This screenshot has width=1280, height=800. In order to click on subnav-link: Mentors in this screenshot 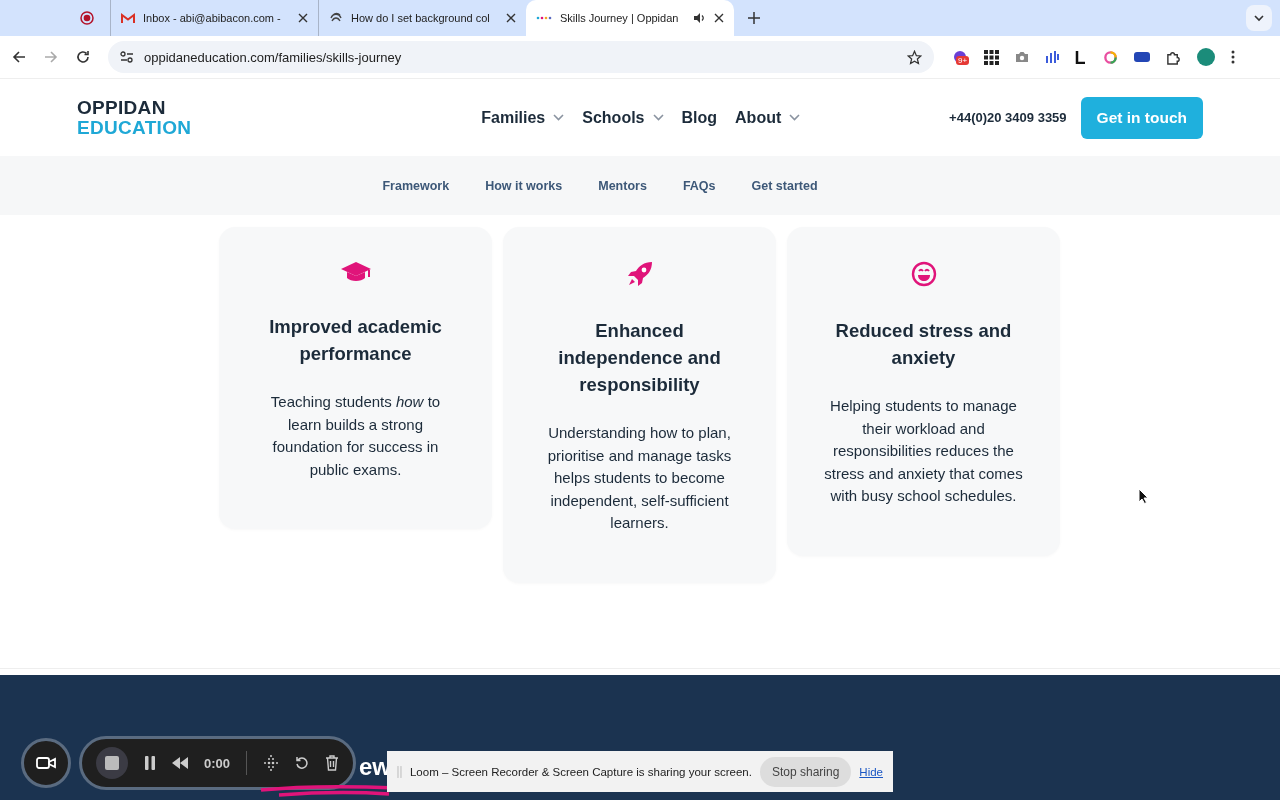, I will do `click(622, 185)`.